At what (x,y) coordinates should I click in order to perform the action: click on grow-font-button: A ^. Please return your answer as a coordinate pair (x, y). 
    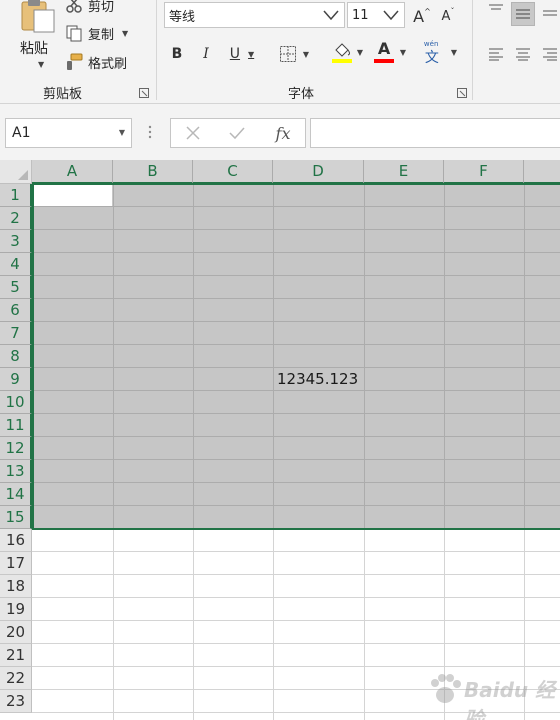
    Looking at the image, I should click on (422, 16).